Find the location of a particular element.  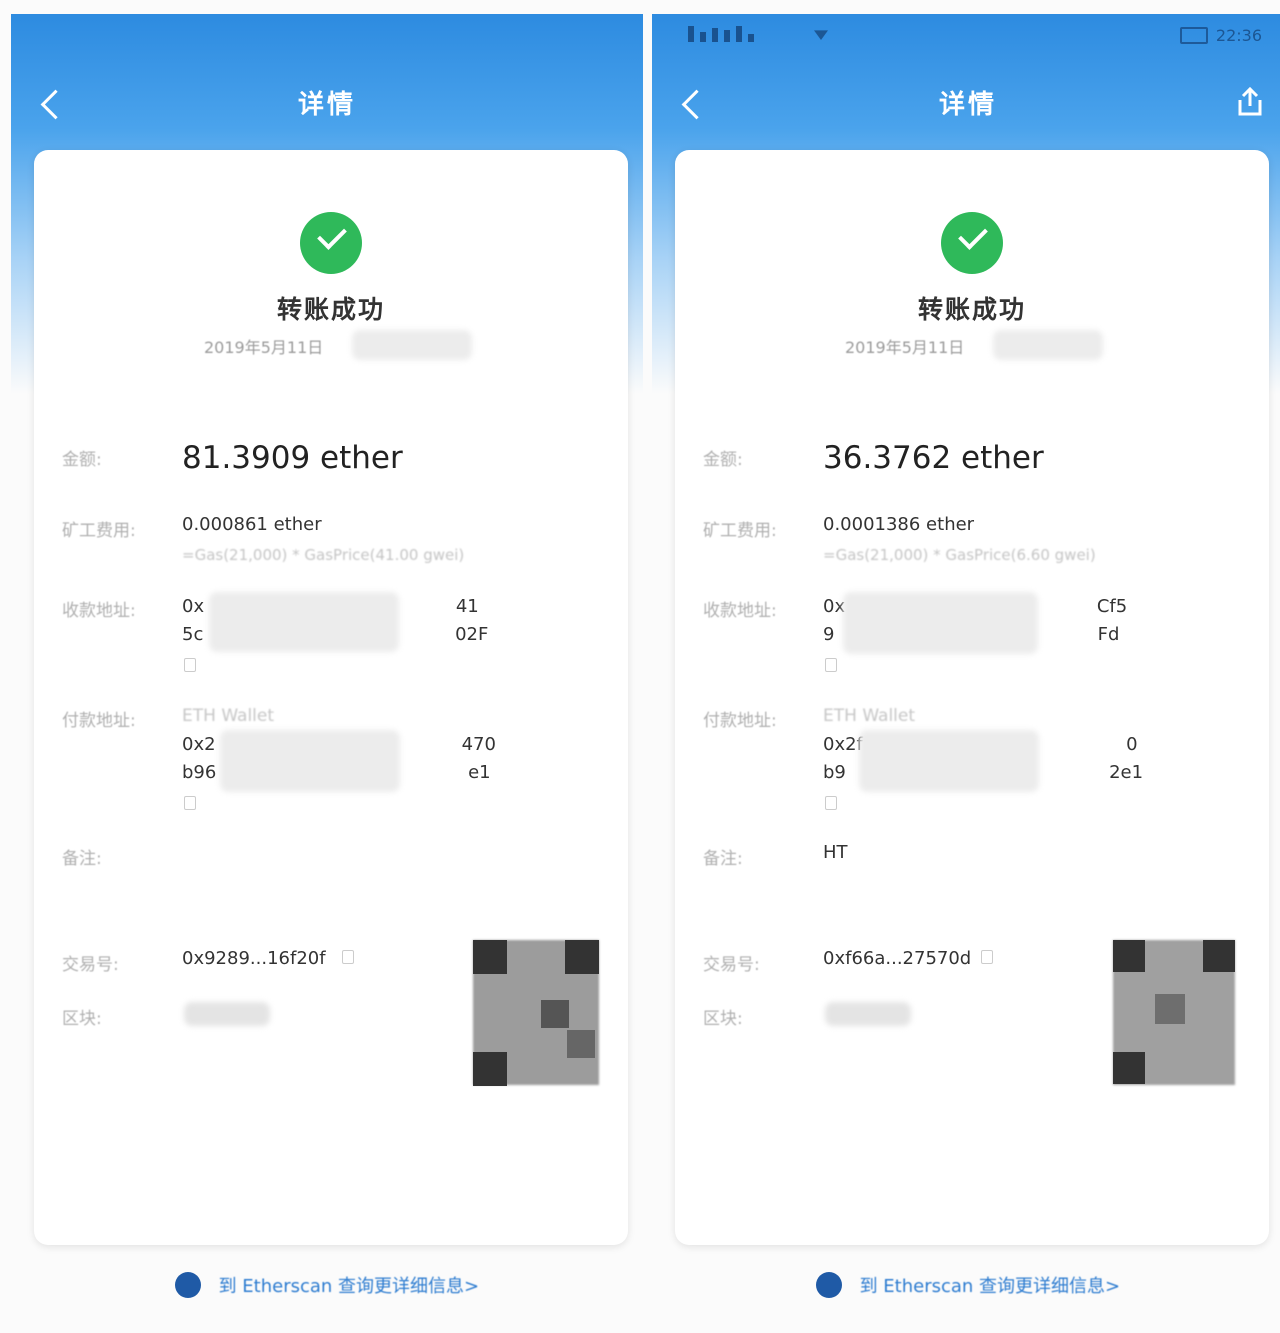

note-value: HT is located at coordinates (835, 852).